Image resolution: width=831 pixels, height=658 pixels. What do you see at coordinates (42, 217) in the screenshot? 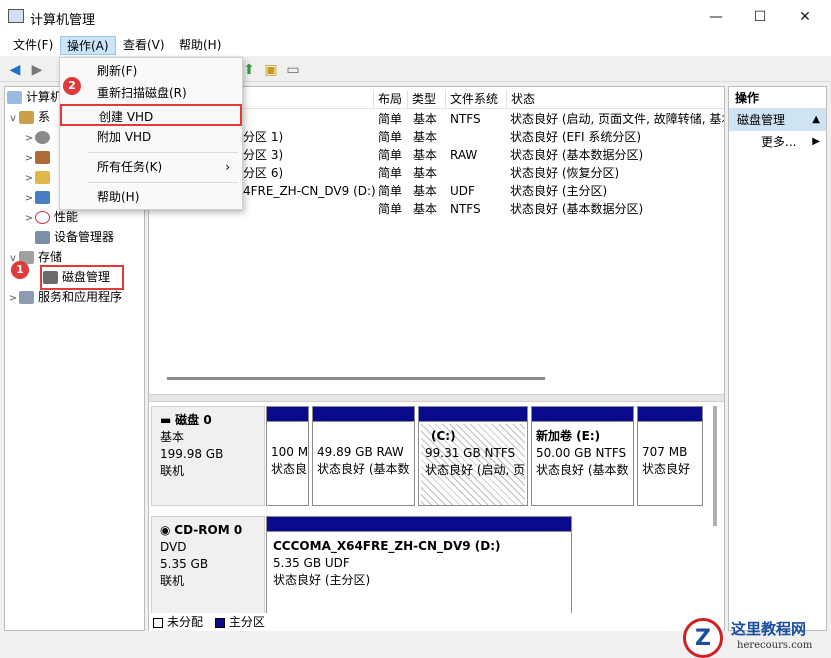
I see `no-entry-icon` at bounding box center [42, 217].